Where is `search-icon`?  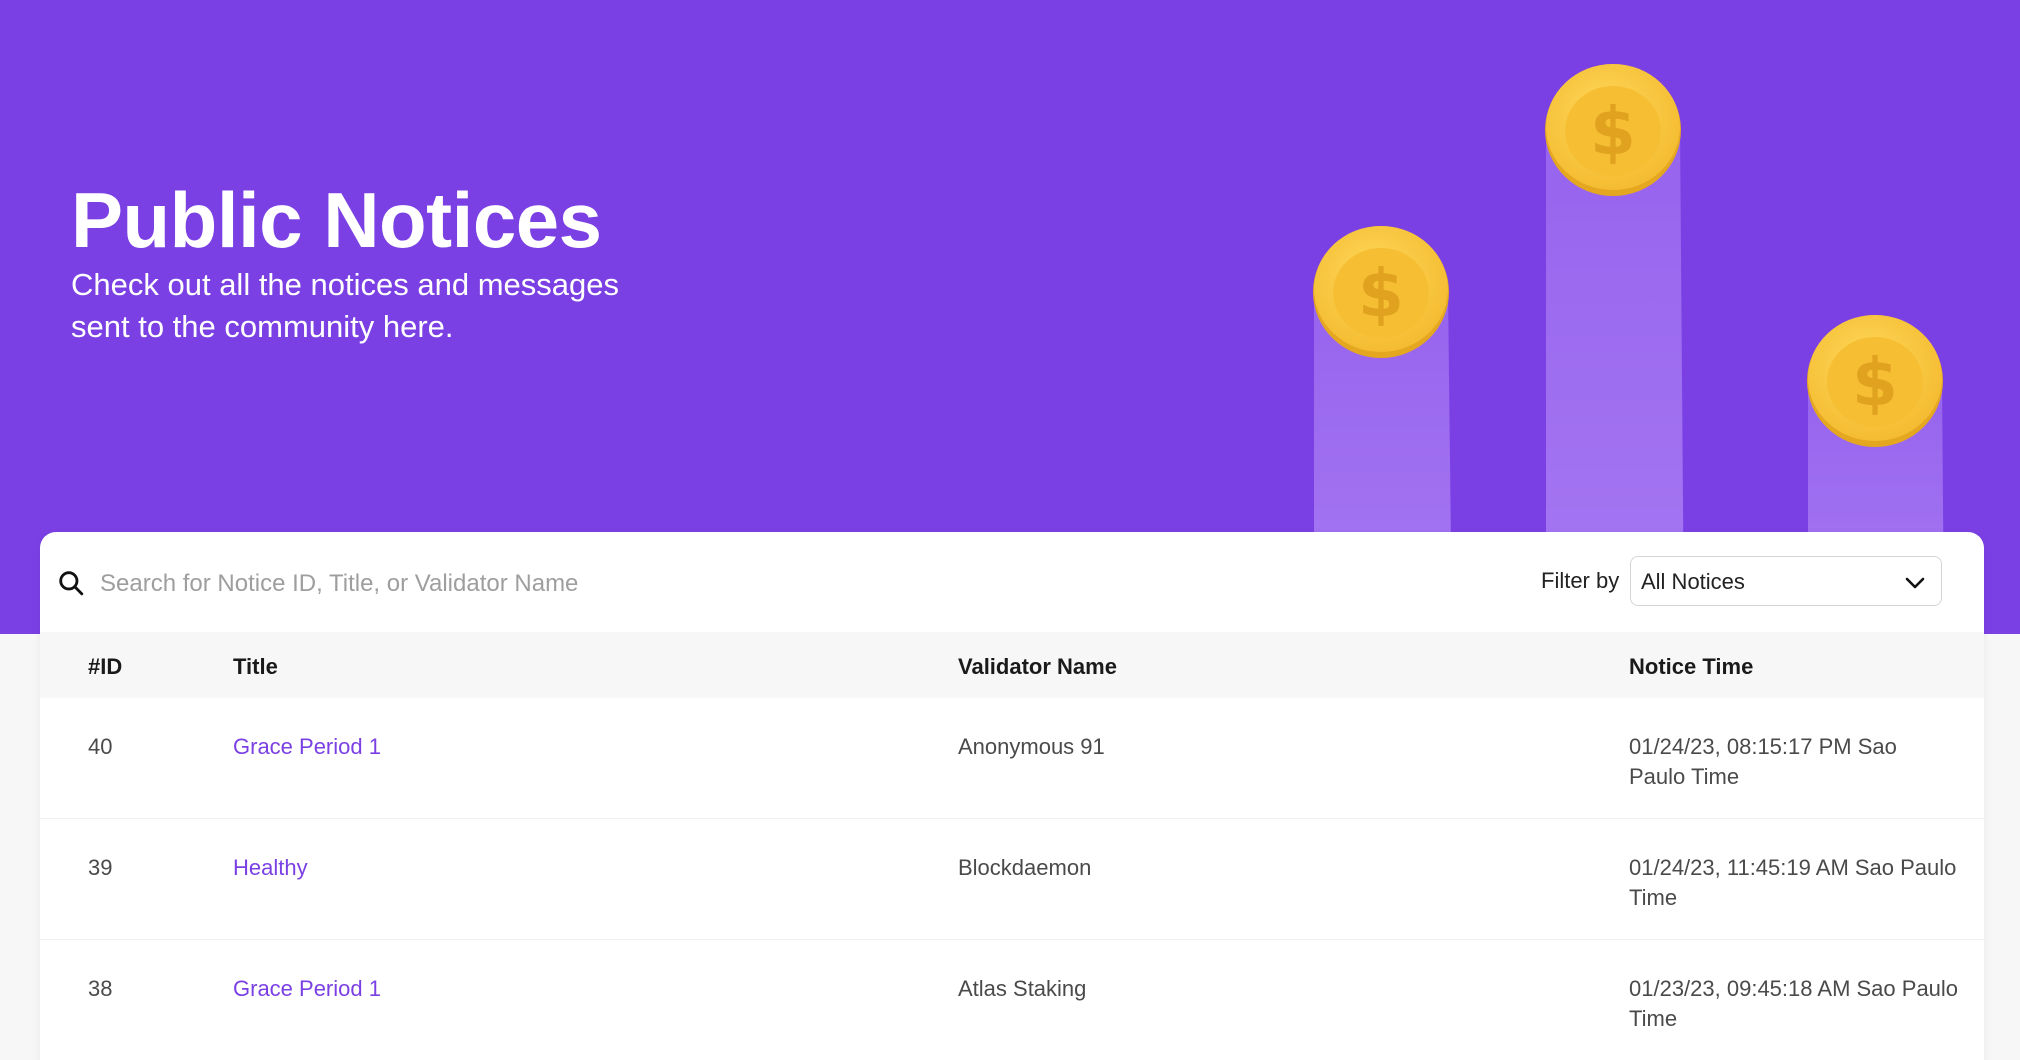 search-icon is located at coordinates (71, 583).